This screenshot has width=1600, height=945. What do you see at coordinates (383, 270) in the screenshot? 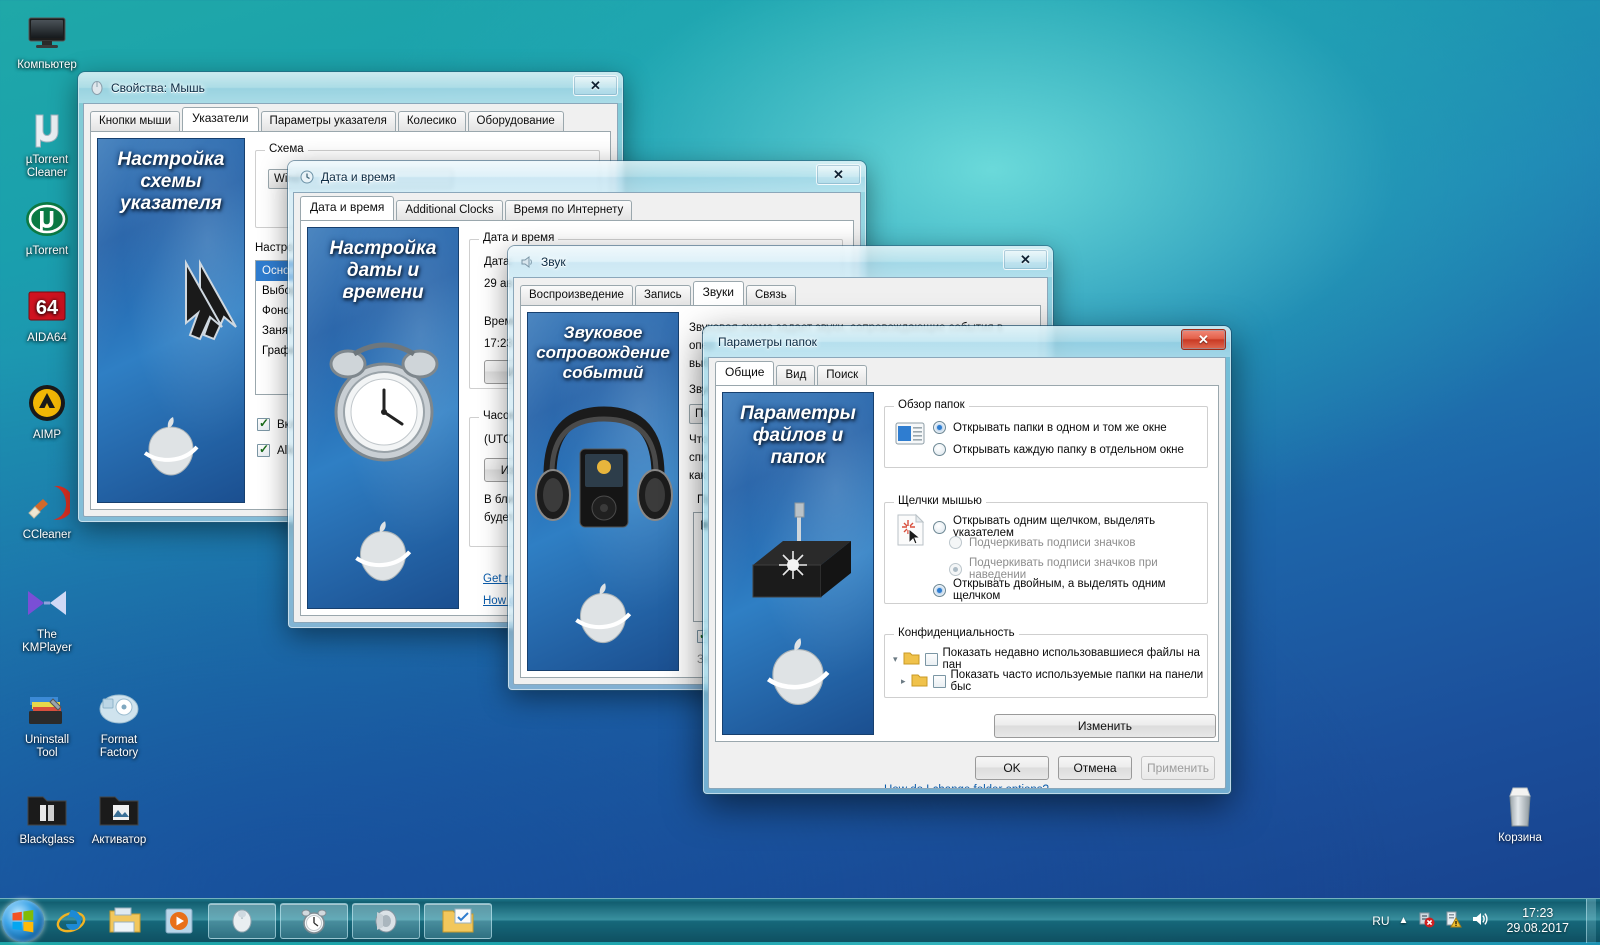
I see `banner-title: Настройка даты и времени` at bounding box center [383, 270].